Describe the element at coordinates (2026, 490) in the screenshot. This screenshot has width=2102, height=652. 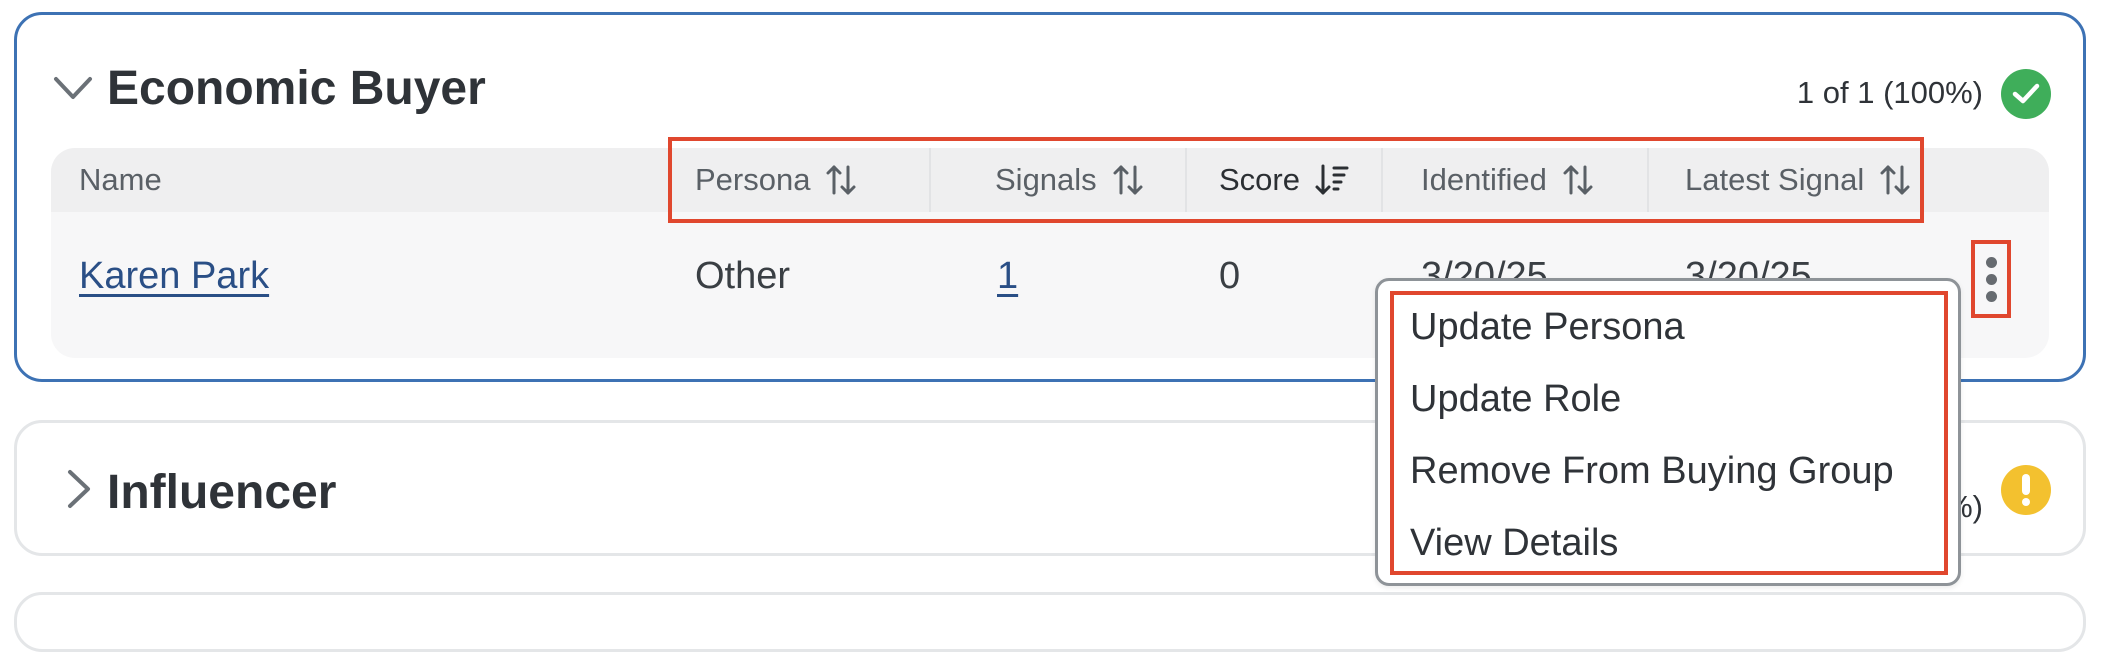
I see `warning-icon` at that location.